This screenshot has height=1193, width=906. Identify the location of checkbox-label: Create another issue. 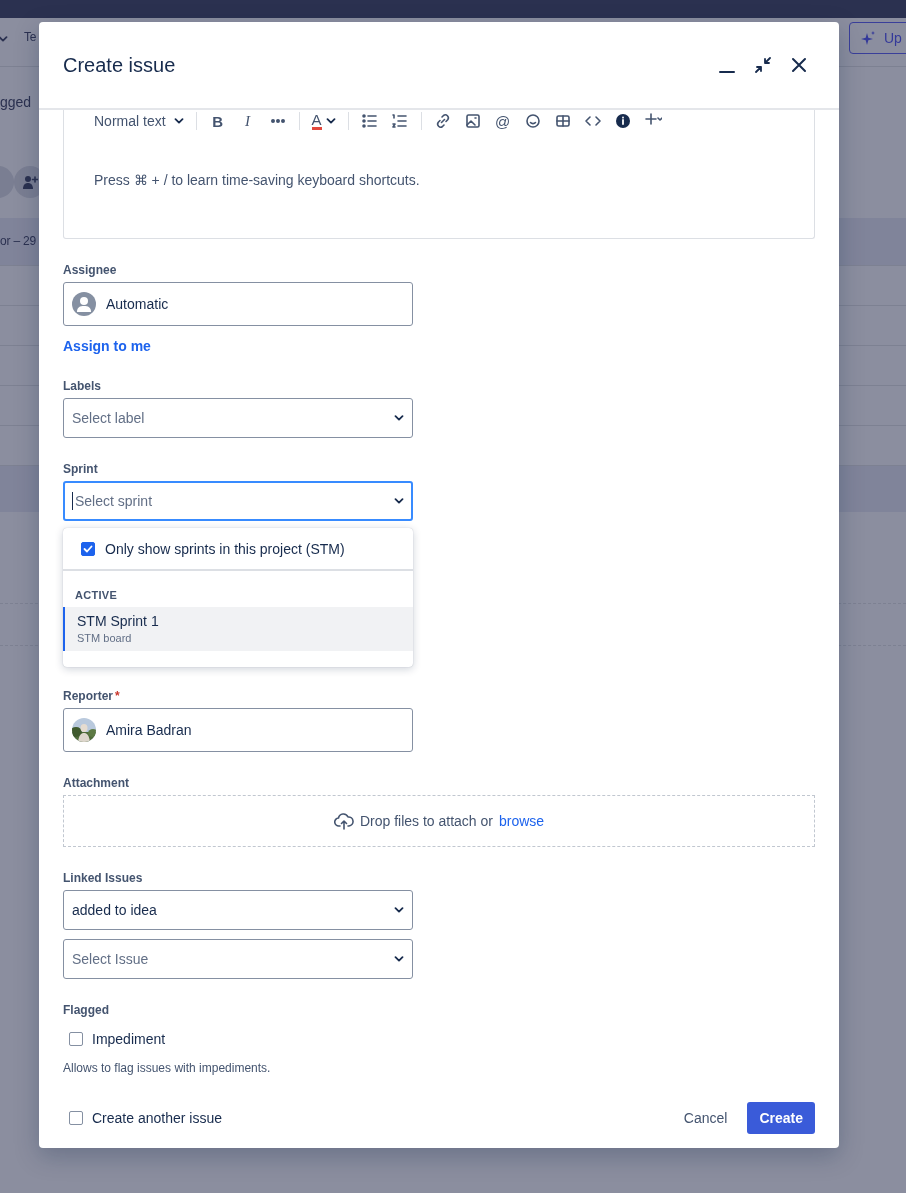
(157, 1118).